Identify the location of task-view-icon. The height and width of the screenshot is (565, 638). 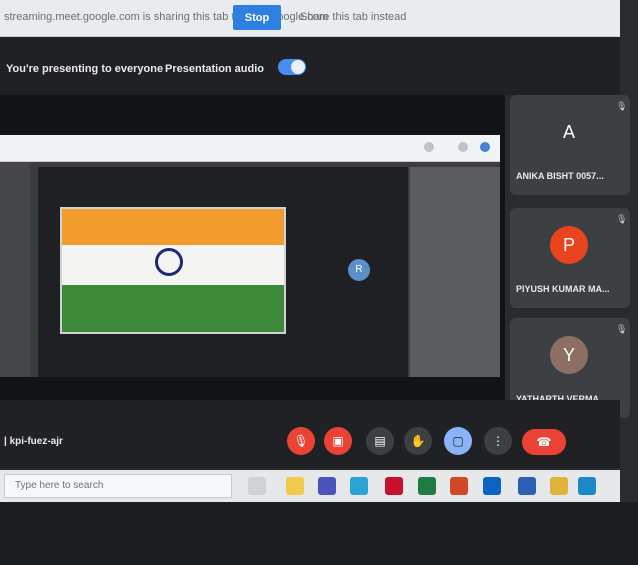
(257, 486).